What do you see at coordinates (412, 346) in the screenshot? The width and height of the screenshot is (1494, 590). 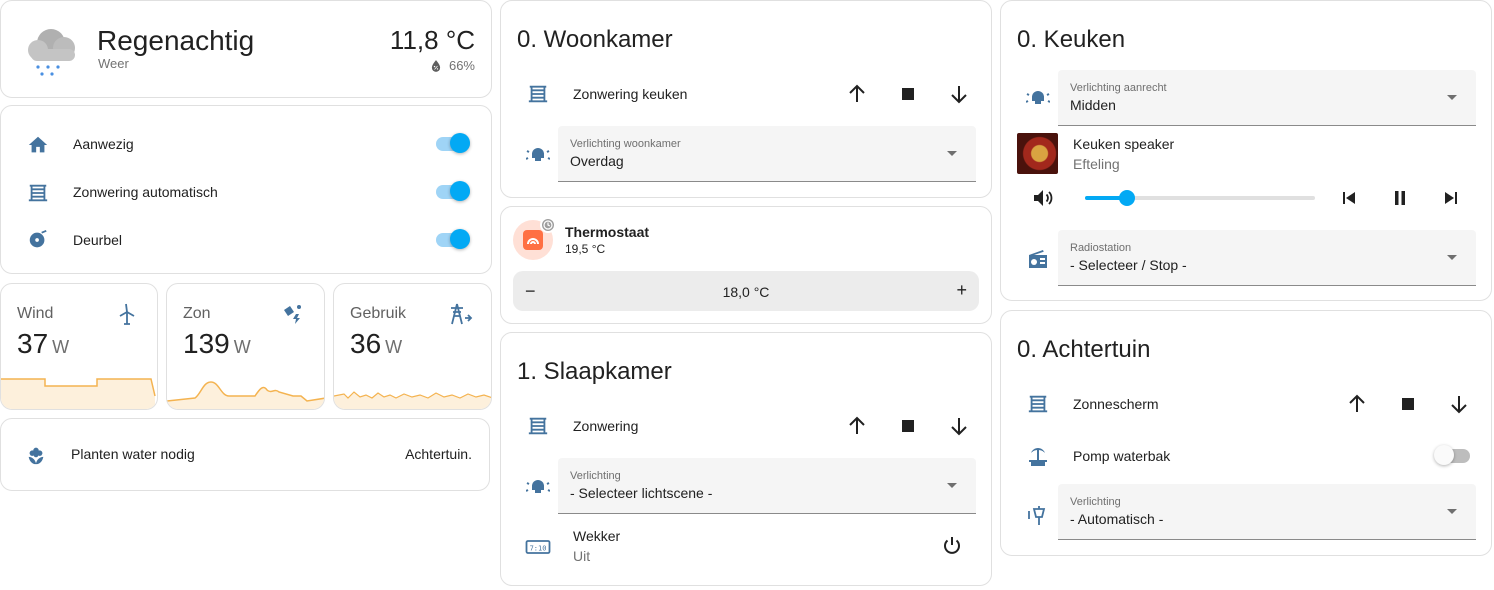 I see `stat-card-gebruik: Gebruik 36 W` at bounding box center [412, 346].